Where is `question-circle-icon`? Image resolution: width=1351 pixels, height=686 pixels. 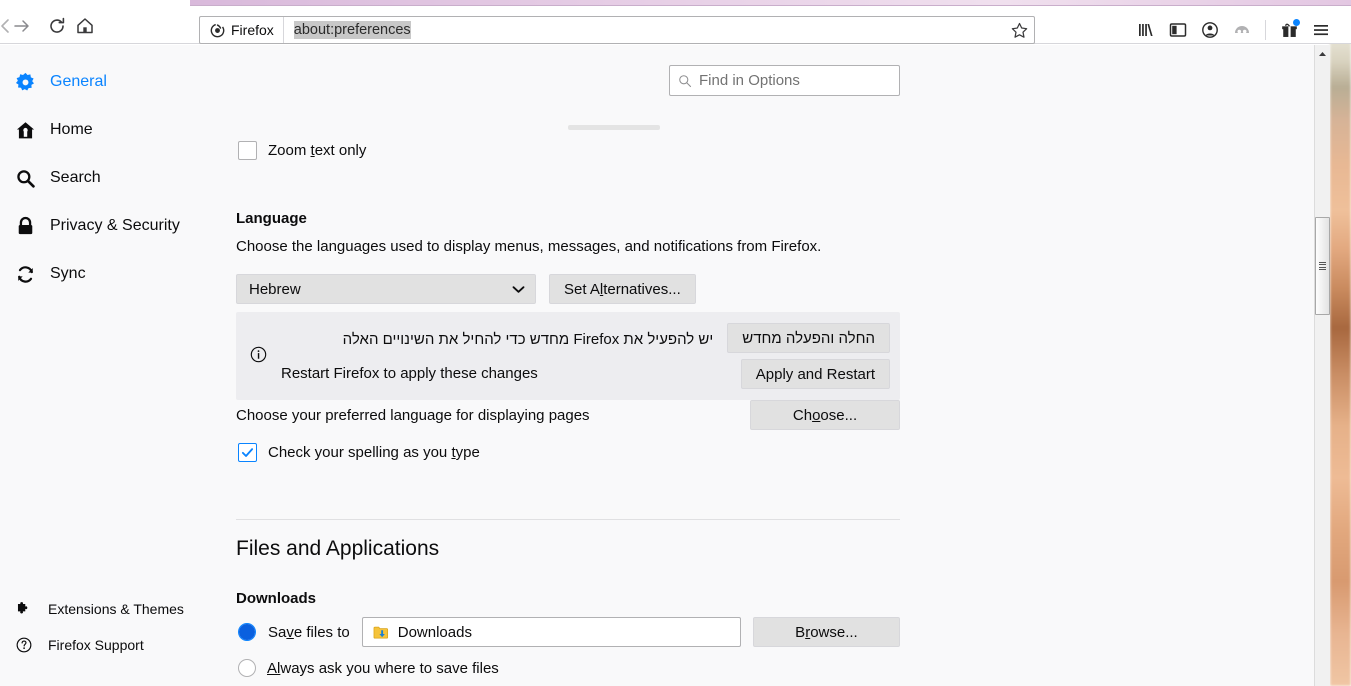 question-circle-icon is located at coordinates (24, 645).